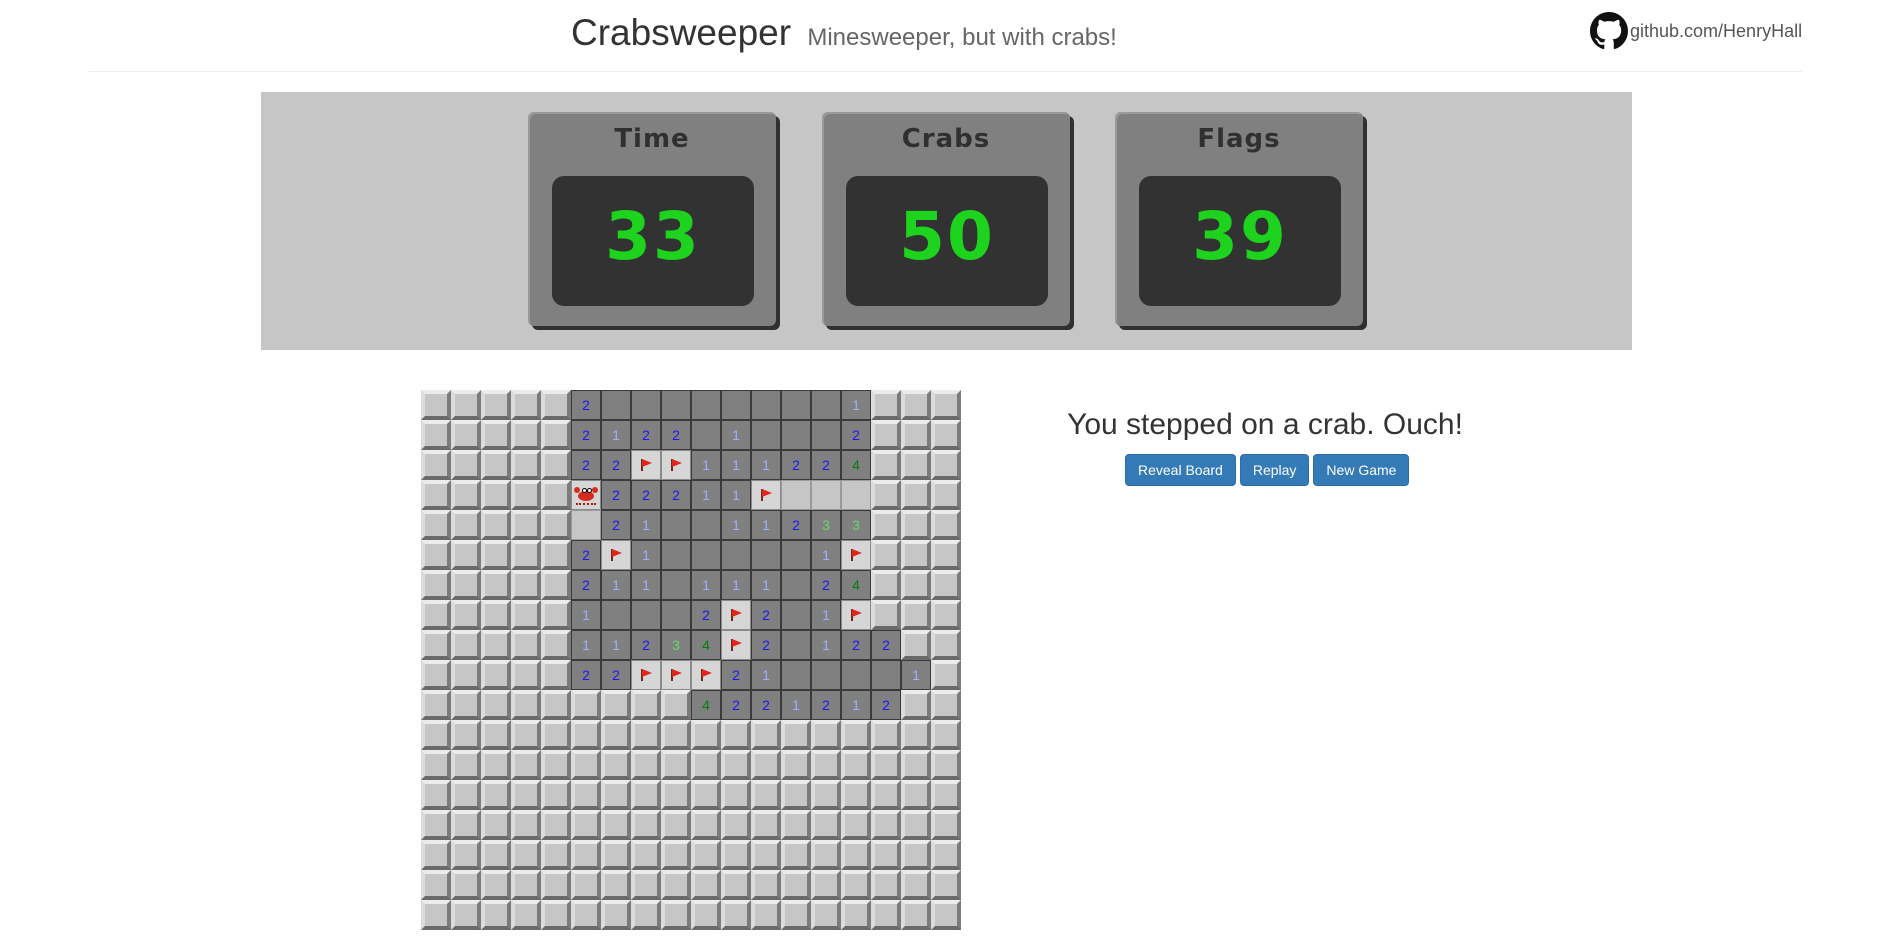  What do you see at coordinates (856, 585) in the screenshot?
I see `board-cell-number: 4` at bounding box center [856, 585].